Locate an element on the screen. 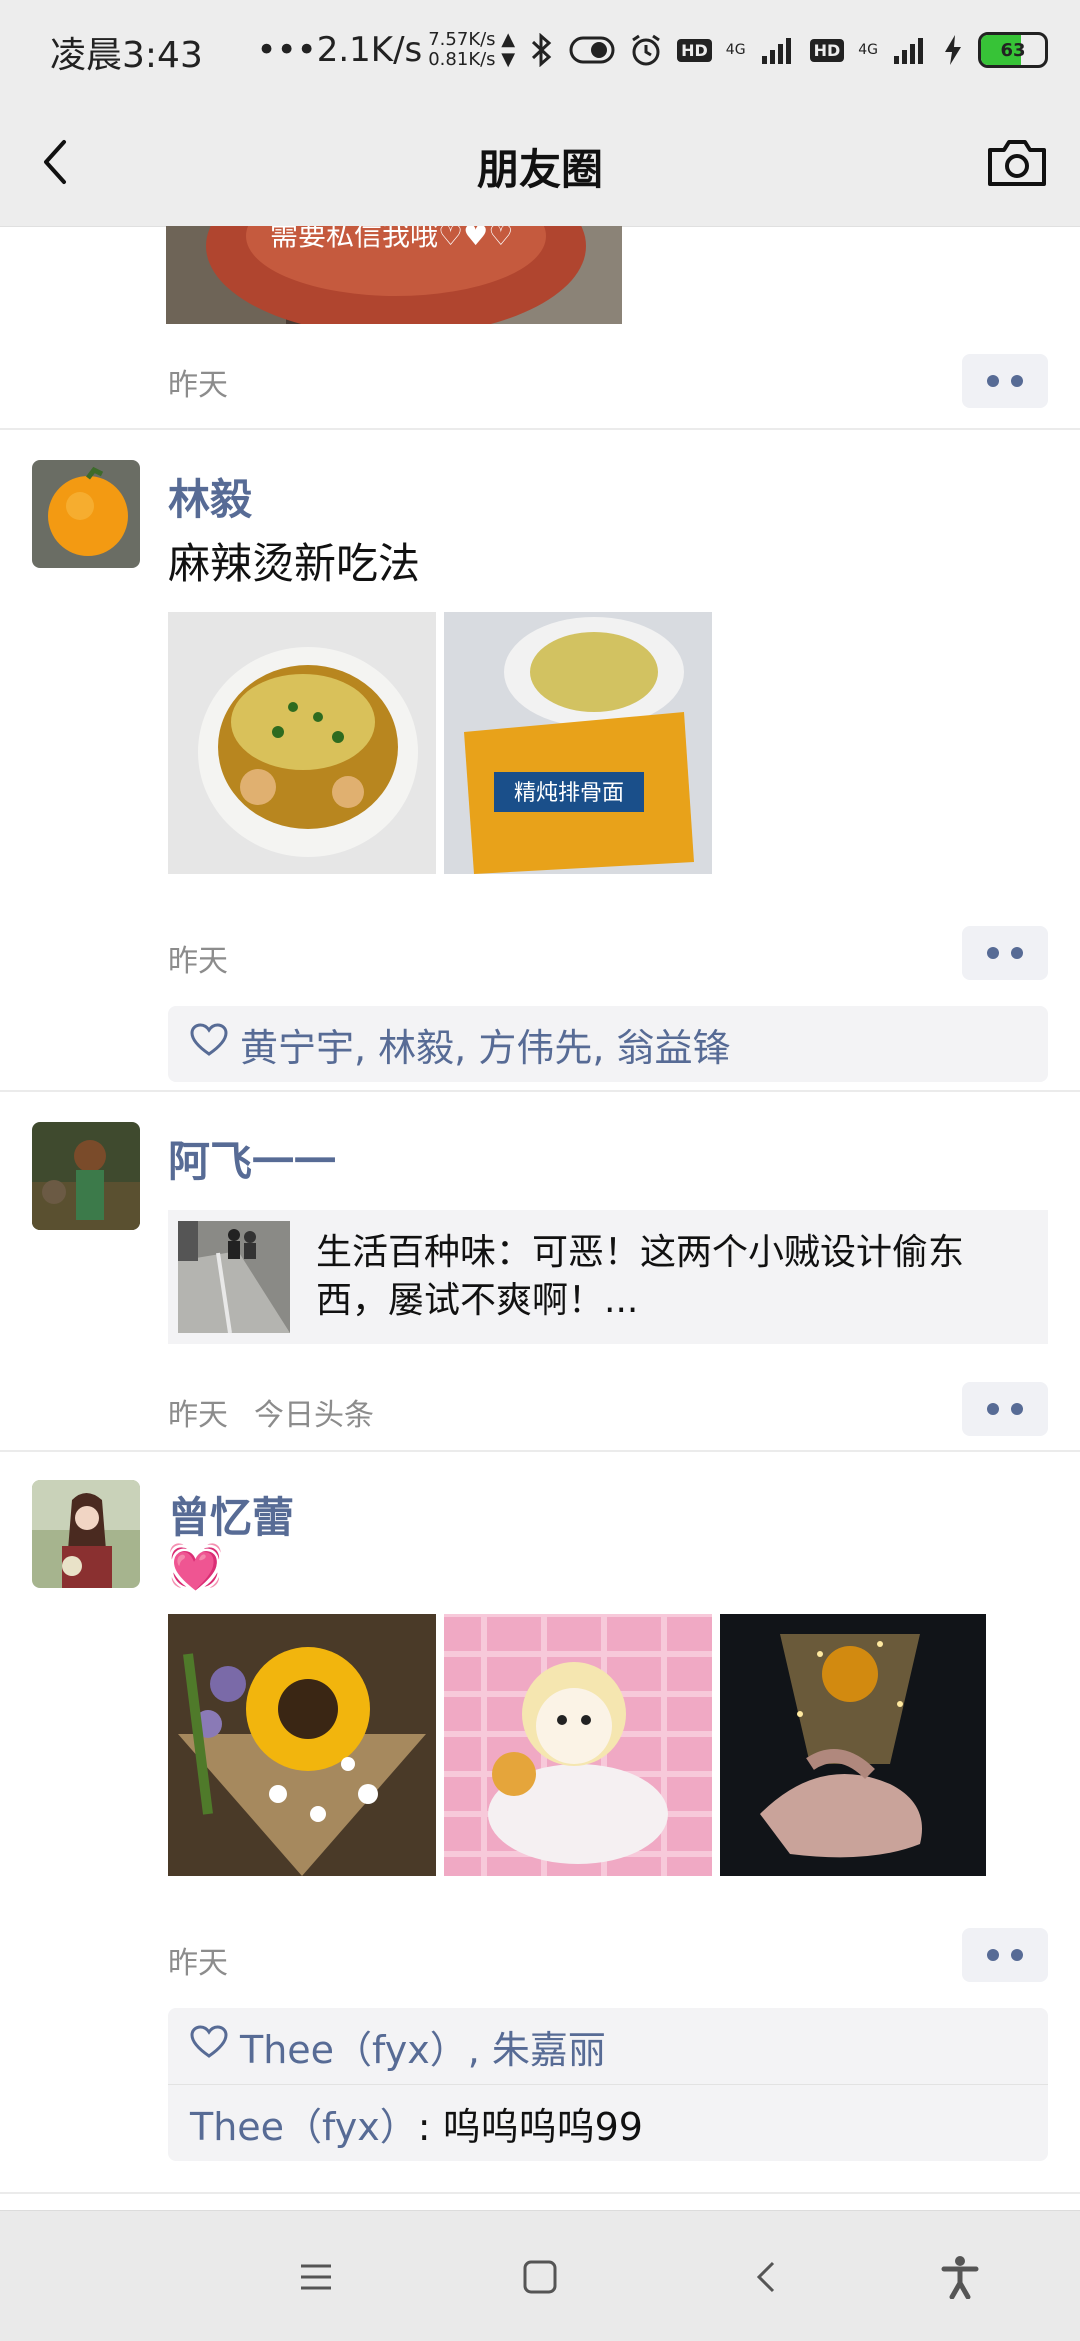 The image size is (1080, 2341). hd-badge: HD is located at coordinates (694, 50).